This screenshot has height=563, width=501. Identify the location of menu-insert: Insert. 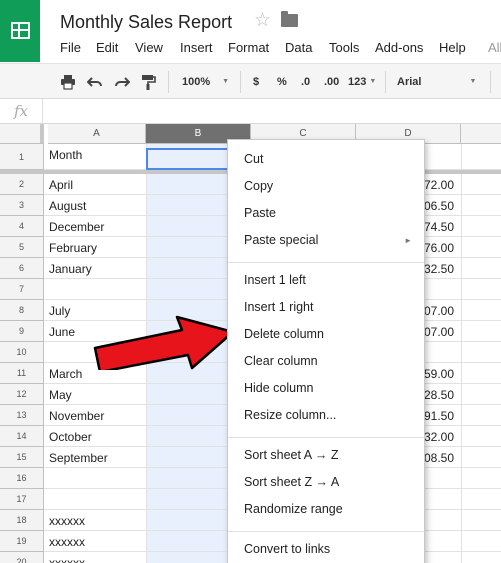
(196, 47).